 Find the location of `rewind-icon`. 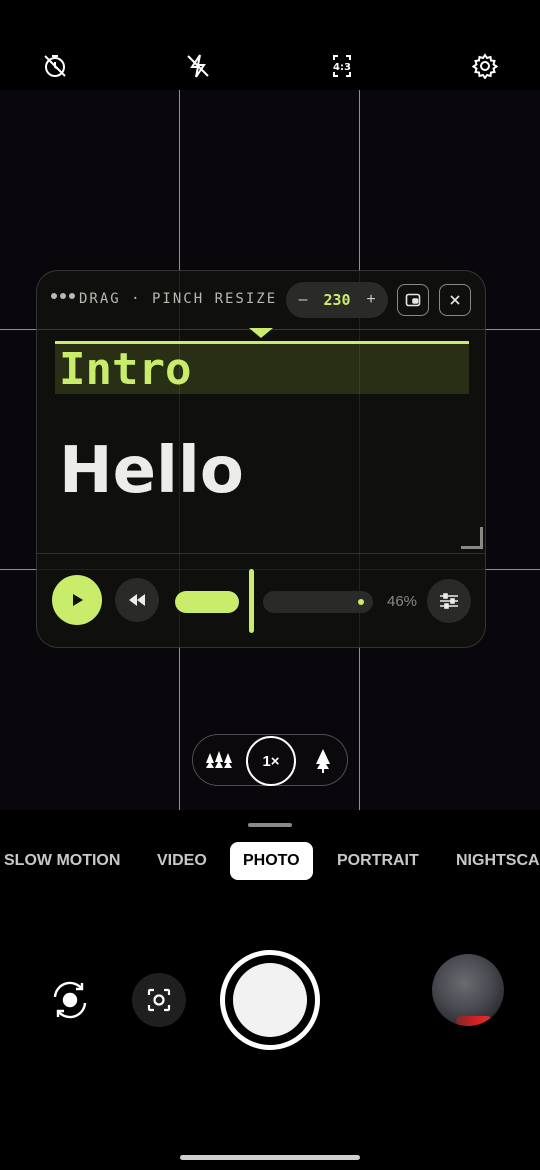

rewind-icon is located at coordinates (137, 600).